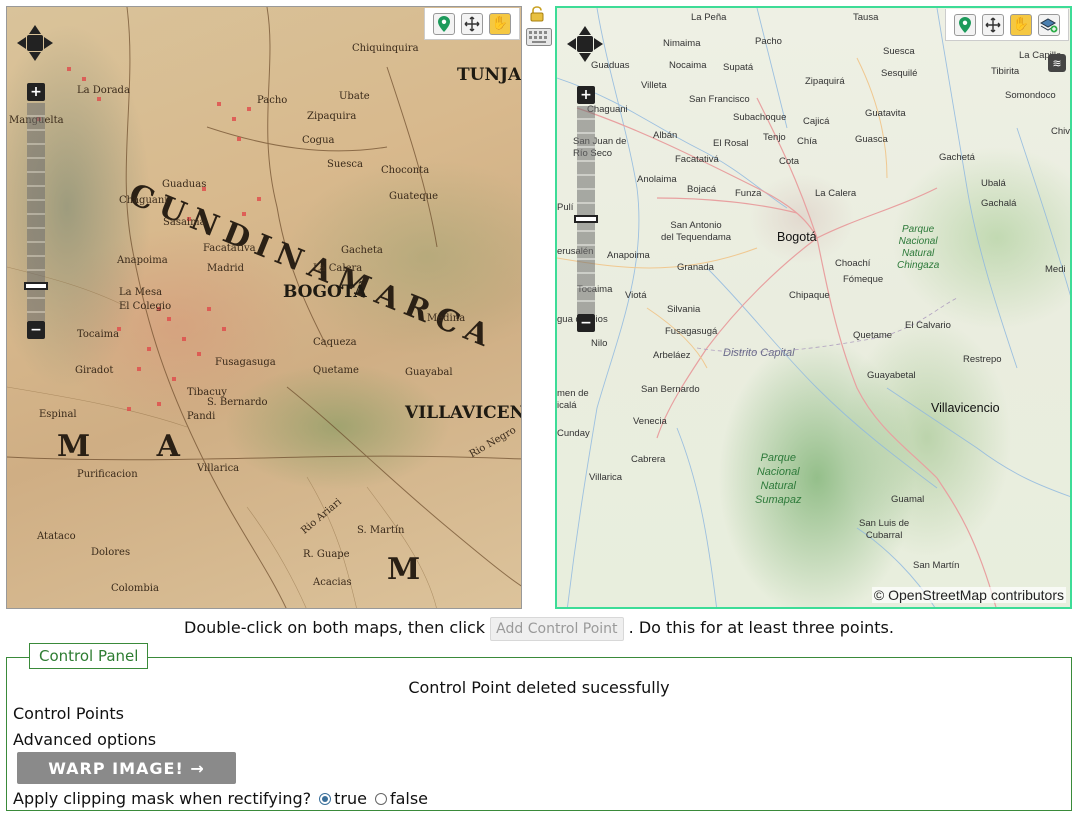  What do you see at coordinates (68, 713) in the screenshot?
I see `control-points-toggle: Control Points` at bounding box center [68, 713].